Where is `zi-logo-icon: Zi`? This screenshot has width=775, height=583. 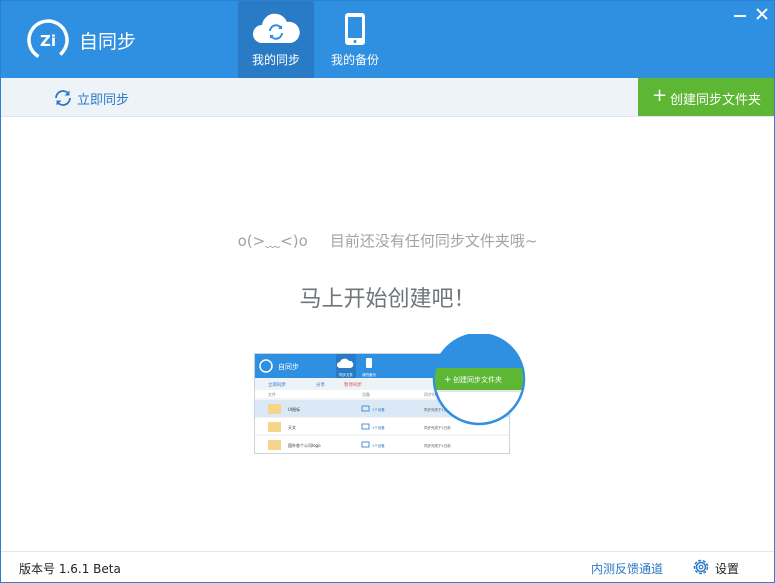 zi-logo-icon: Zi is located at coordinates (48, 40).